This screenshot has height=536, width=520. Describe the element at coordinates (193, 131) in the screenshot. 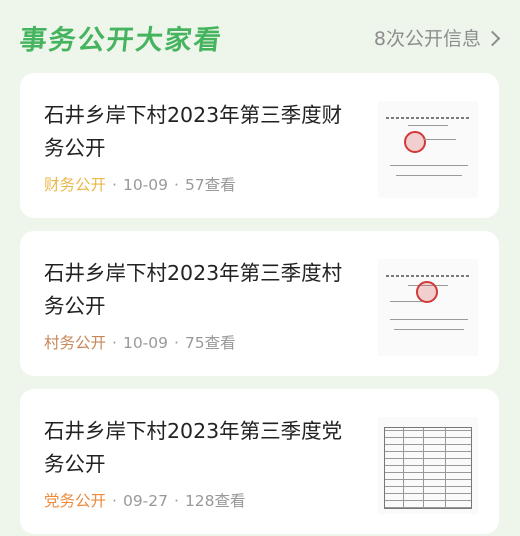

I see `card-title: 石井乡岸下村2023年第三季度财务公开` at that location.